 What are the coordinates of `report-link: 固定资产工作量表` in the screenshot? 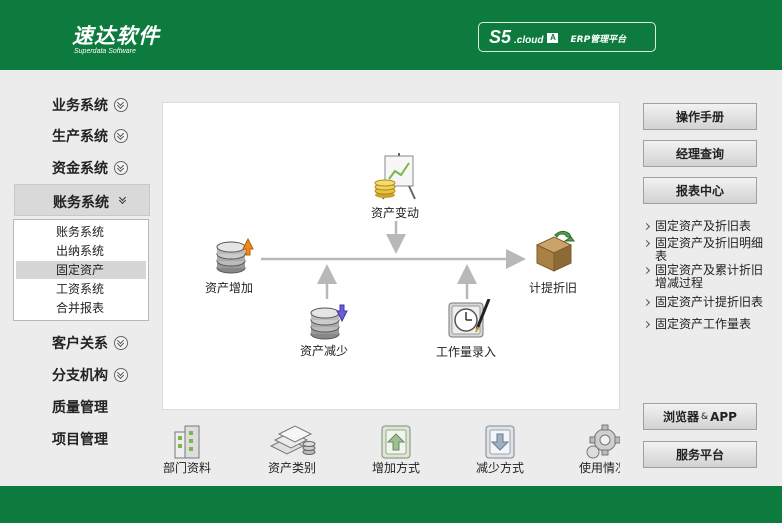 It's located at (708, 324).